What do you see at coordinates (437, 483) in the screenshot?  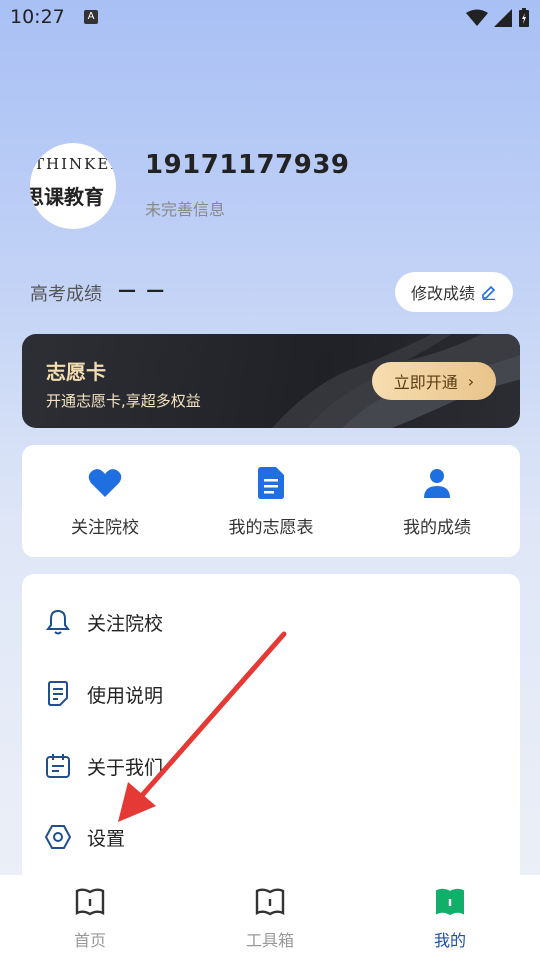 I see `person-icon` at bounding box center [437, 483].